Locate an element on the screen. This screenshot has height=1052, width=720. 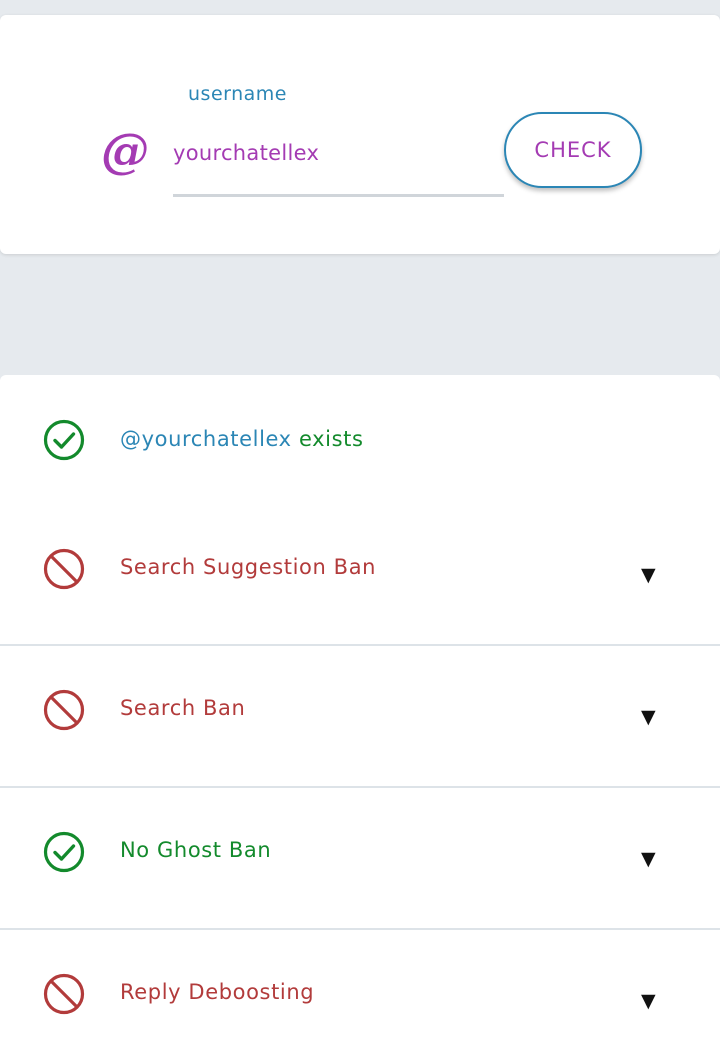
username-label: username is located at coordinates (237, 94).